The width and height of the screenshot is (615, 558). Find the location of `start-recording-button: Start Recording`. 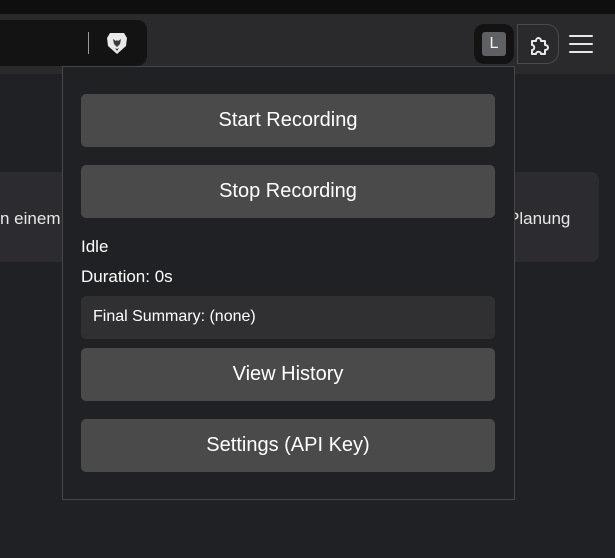

start-recording-button: Start Recording is located at coordinates (288, 120).